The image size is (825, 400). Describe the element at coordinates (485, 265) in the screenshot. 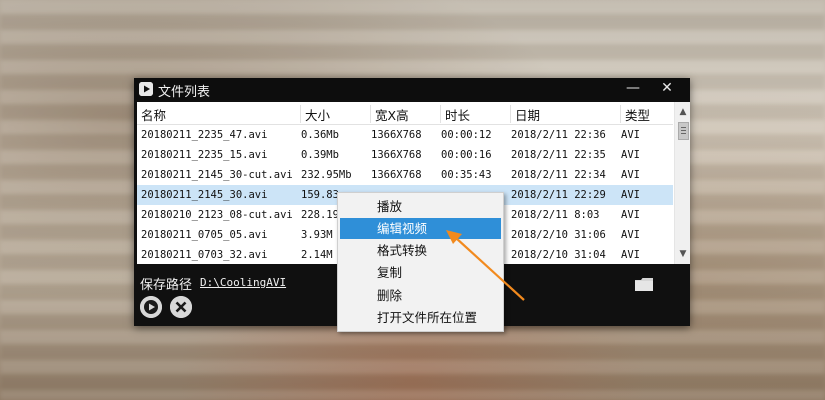

I see `annotation-arrow-icon` at that location.